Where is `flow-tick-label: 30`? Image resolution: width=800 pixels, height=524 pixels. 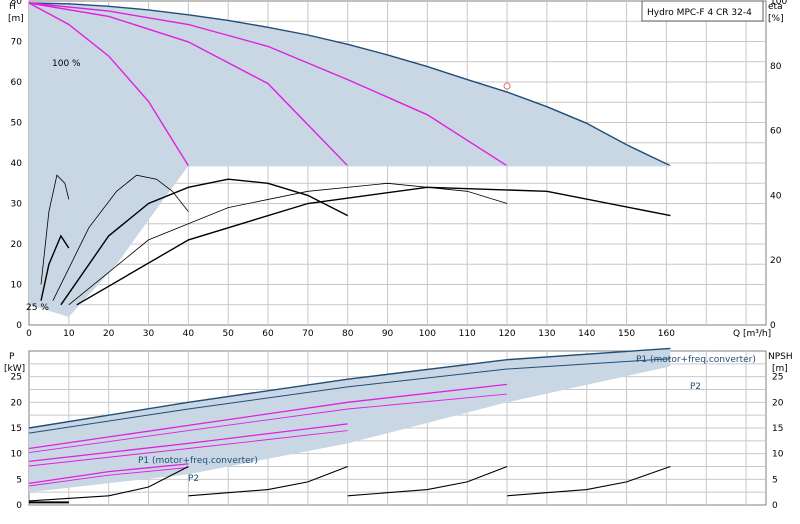 flow-tick-label: 30 is located at coordinates (149, 334).